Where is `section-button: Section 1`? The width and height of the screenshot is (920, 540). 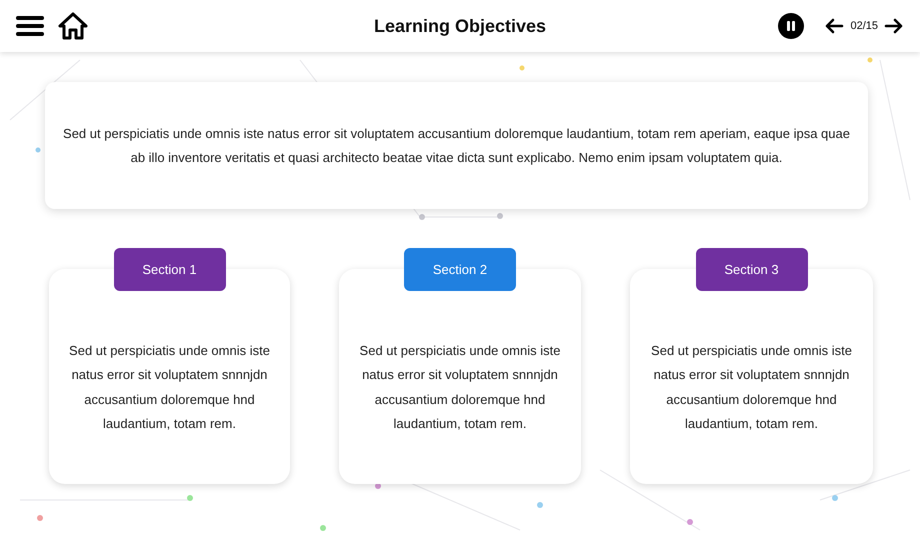 section-button: Section 1 is located at coordinates (170, 269).